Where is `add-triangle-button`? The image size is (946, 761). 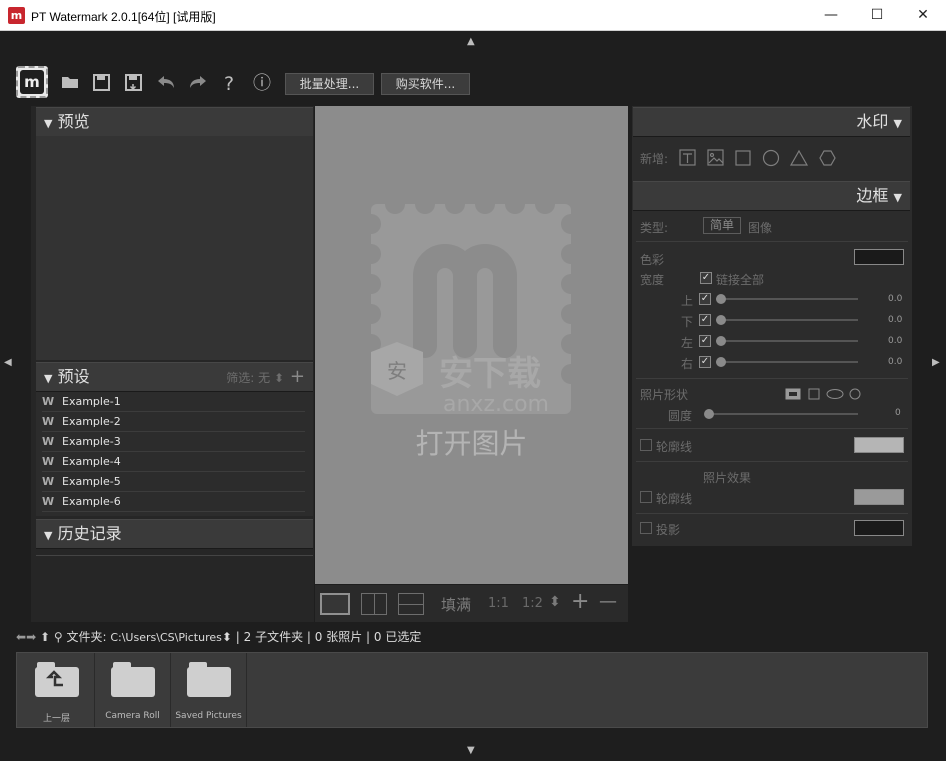 add-triangle-button is located at coordinates (799, 157).